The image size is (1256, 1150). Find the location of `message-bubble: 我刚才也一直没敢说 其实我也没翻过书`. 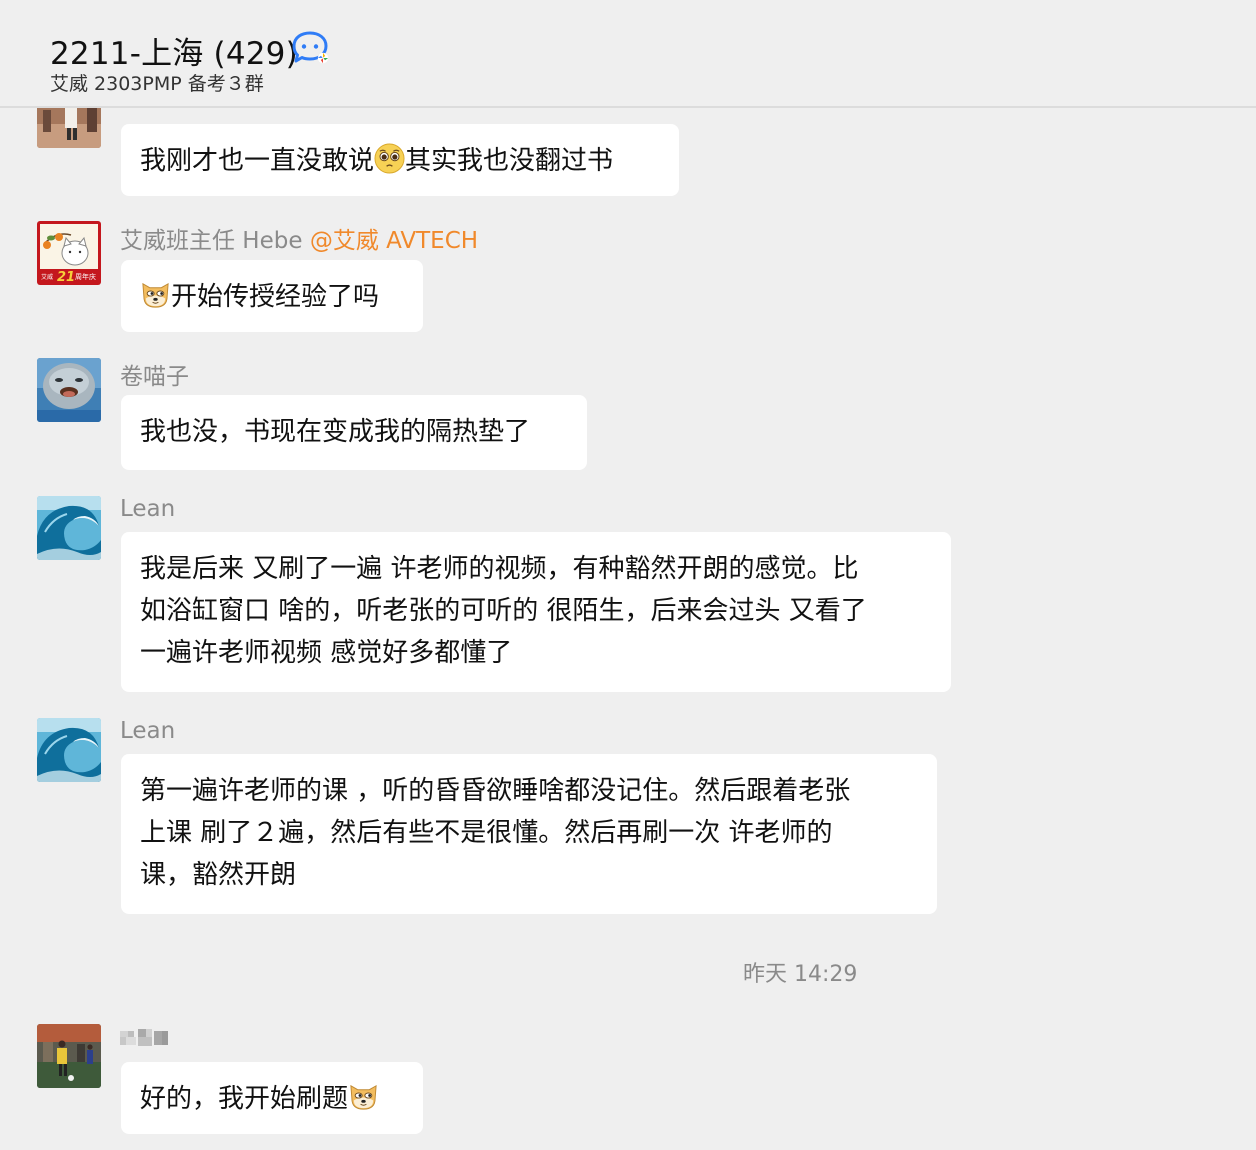

message-bubble: 我刚才也一直没敢说 其实我也没翻过书 is located at coordinates (400, 160).